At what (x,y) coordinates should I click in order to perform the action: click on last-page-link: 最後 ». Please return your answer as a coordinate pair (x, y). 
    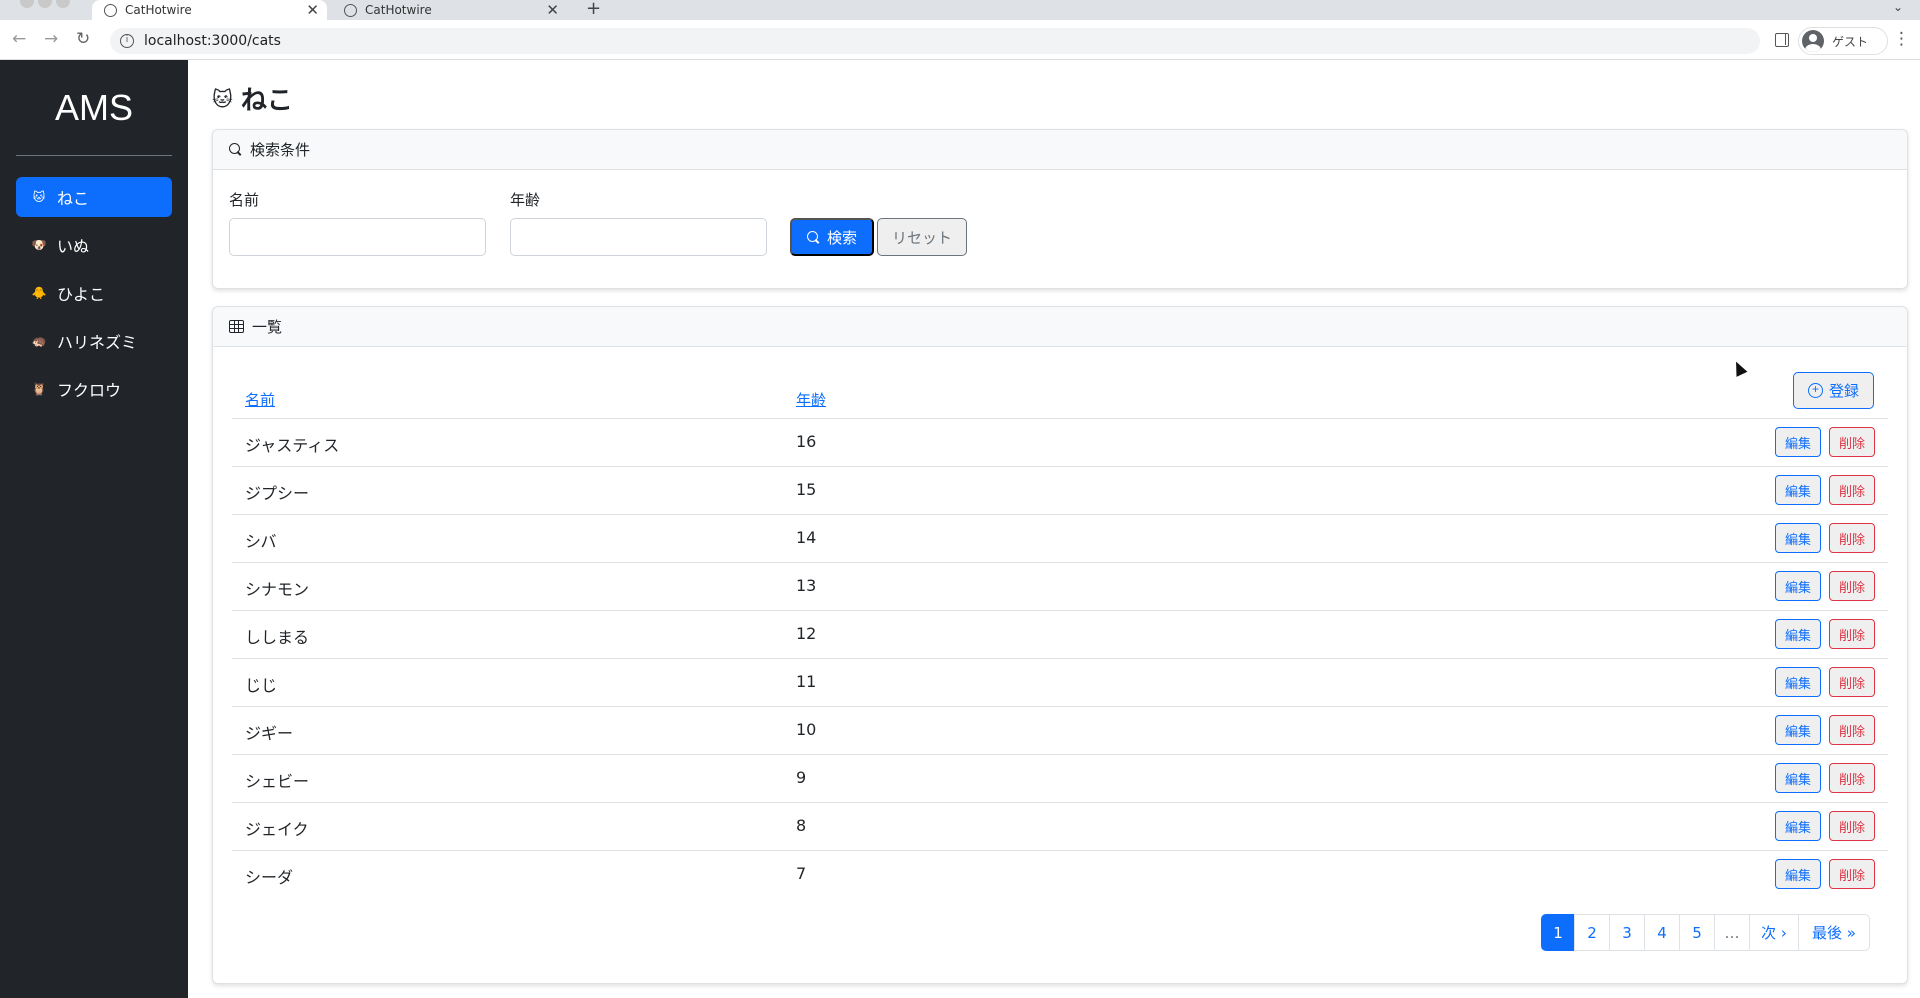
    Looking at the image, I should click on (1834, 932).